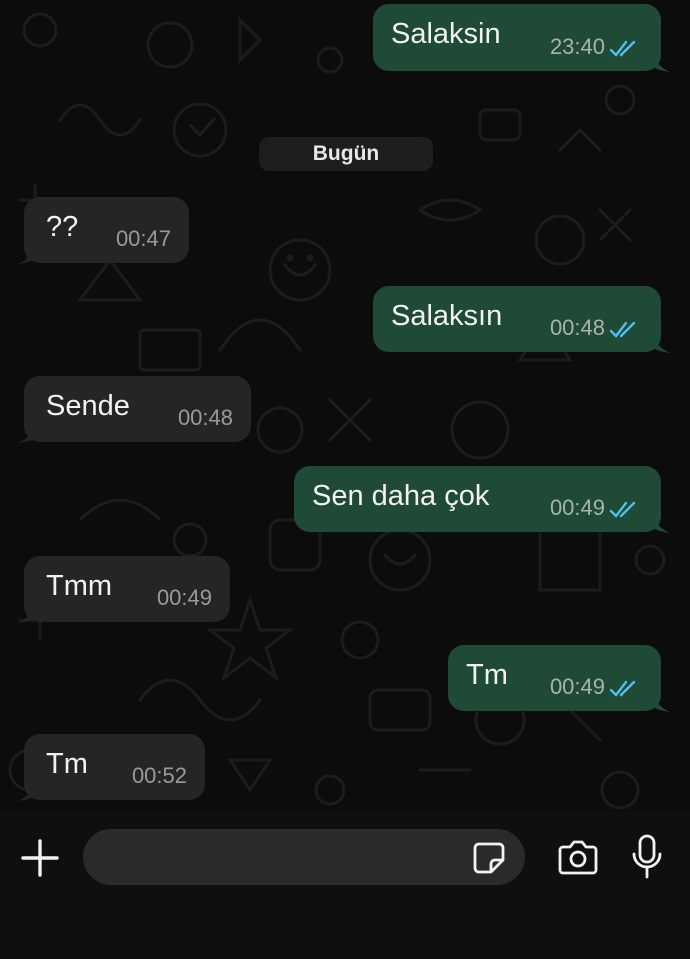  Describe the element at coordinates (127, 589) in the screenshot. I see `incoming-message: Tmm 00:49` at that location.